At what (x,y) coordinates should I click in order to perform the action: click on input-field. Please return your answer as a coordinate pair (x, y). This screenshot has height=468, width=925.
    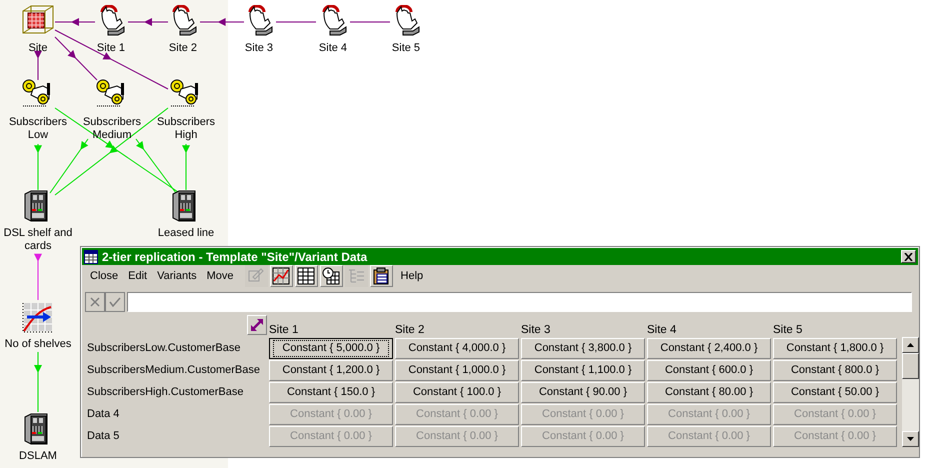
    Looking at the image, I should click on (519, 302).